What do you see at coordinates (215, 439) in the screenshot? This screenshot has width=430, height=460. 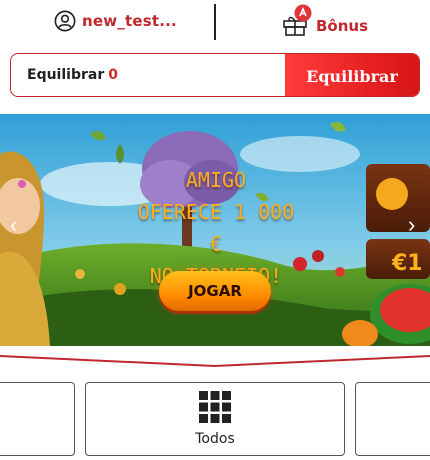 I see `category-label-all: Todos` at bounding box center [215, 439].